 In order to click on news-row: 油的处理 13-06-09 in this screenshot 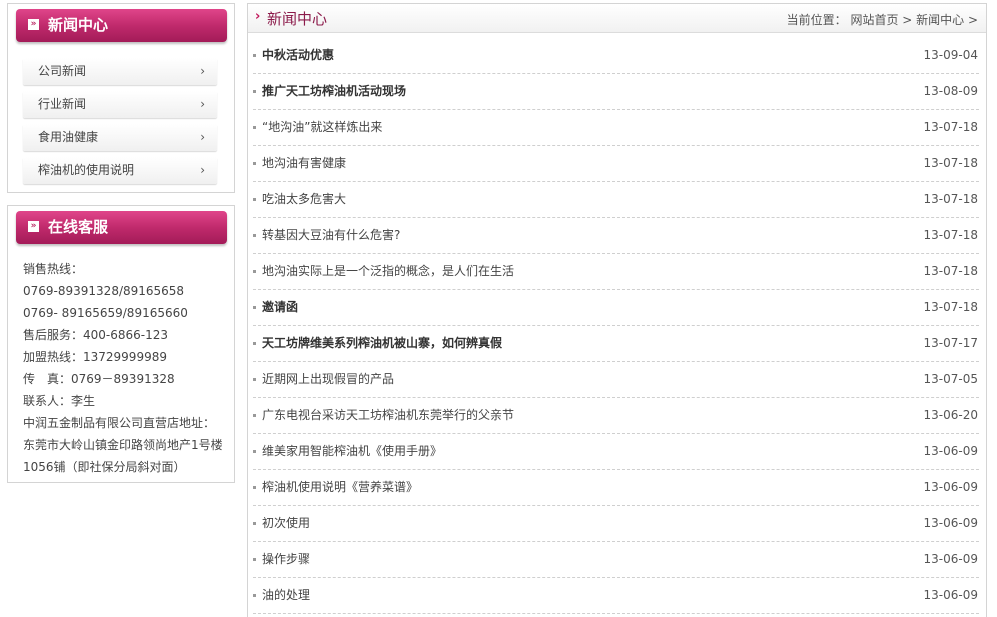, I will do `click(616, 596)`.